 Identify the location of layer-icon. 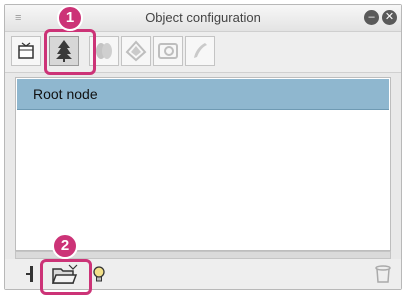
(136, 51).